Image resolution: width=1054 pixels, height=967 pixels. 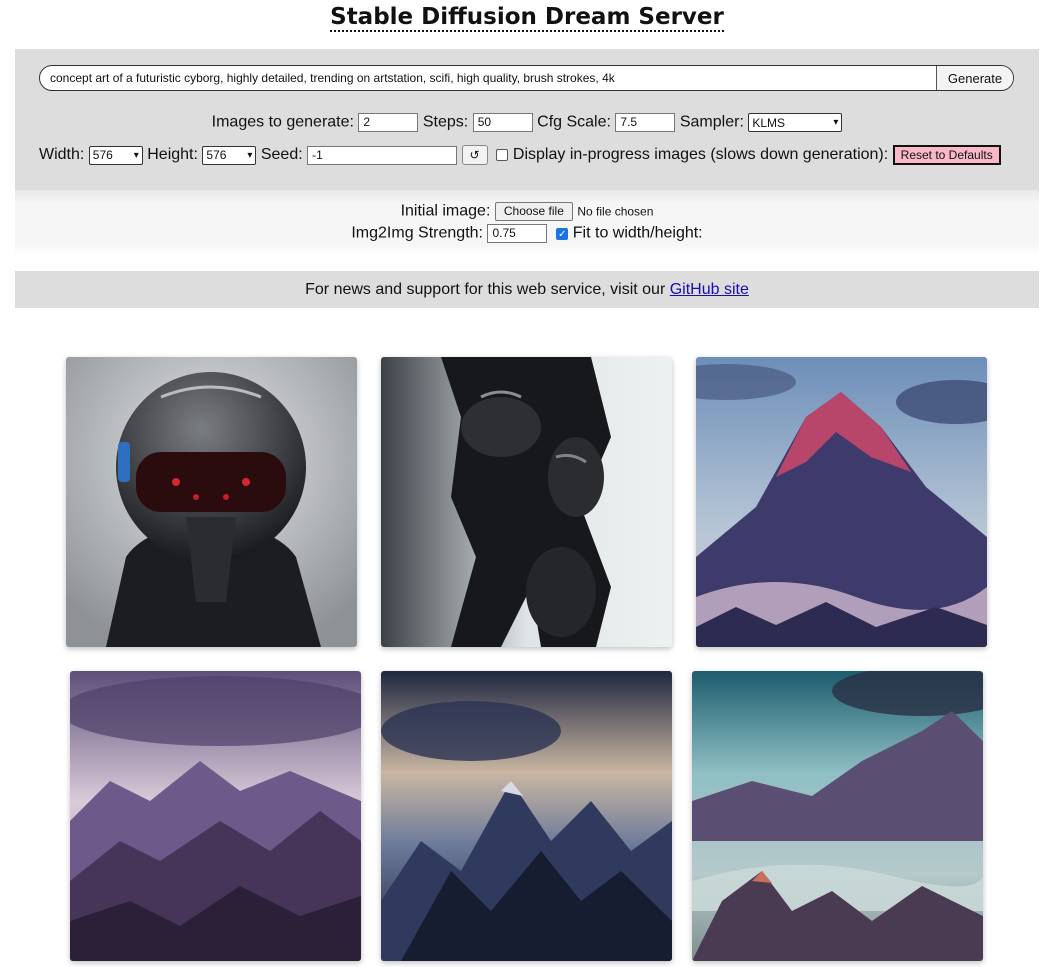 What do you see at coordinates (974, 78) in the screenshot?
I see `generate-button: Generate` at bounding box center [974, 78].